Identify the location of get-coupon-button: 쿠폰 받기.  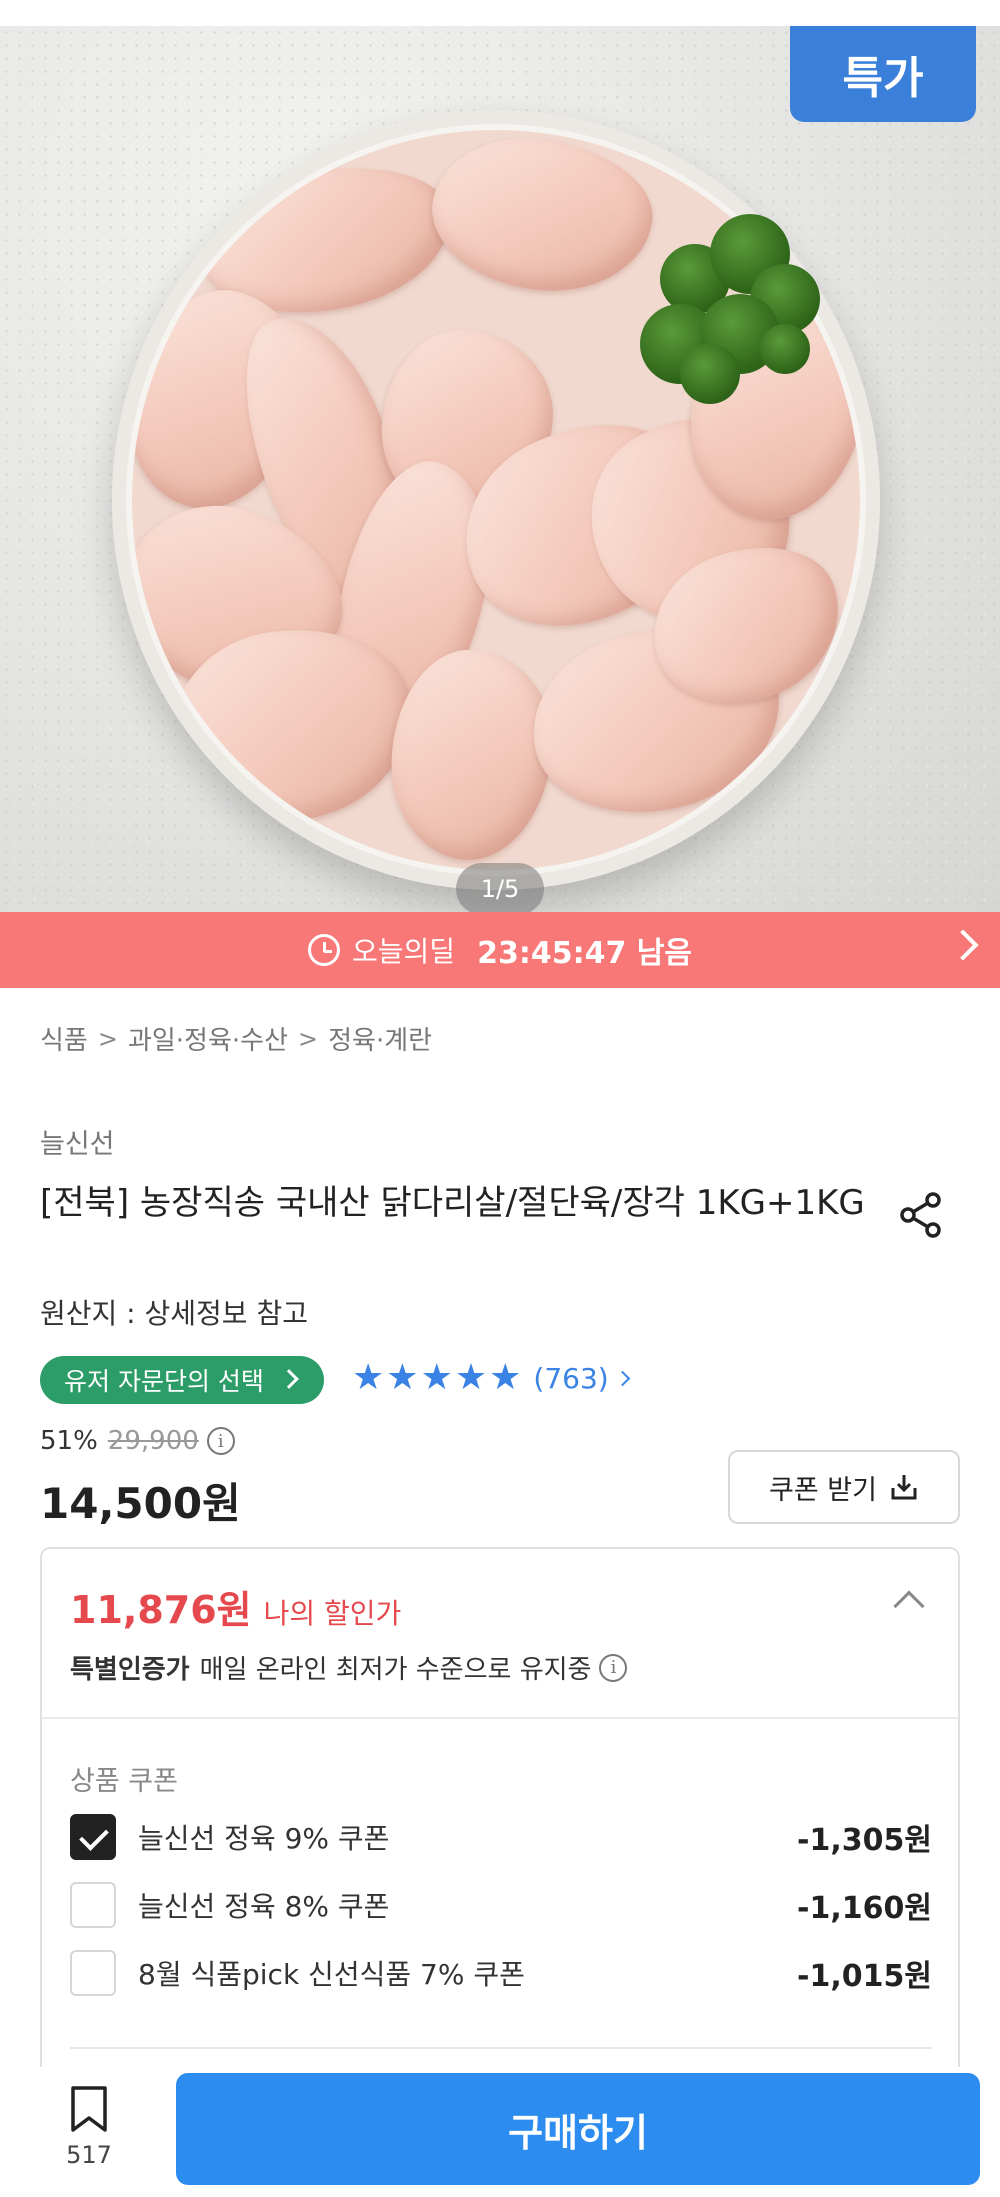
(844, 1487).